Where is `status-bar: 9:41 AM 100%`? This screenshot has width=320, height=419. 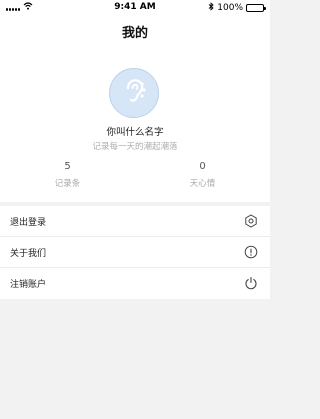 status-bar: 9:41 AM 100% is located at coordinates (135, 7).